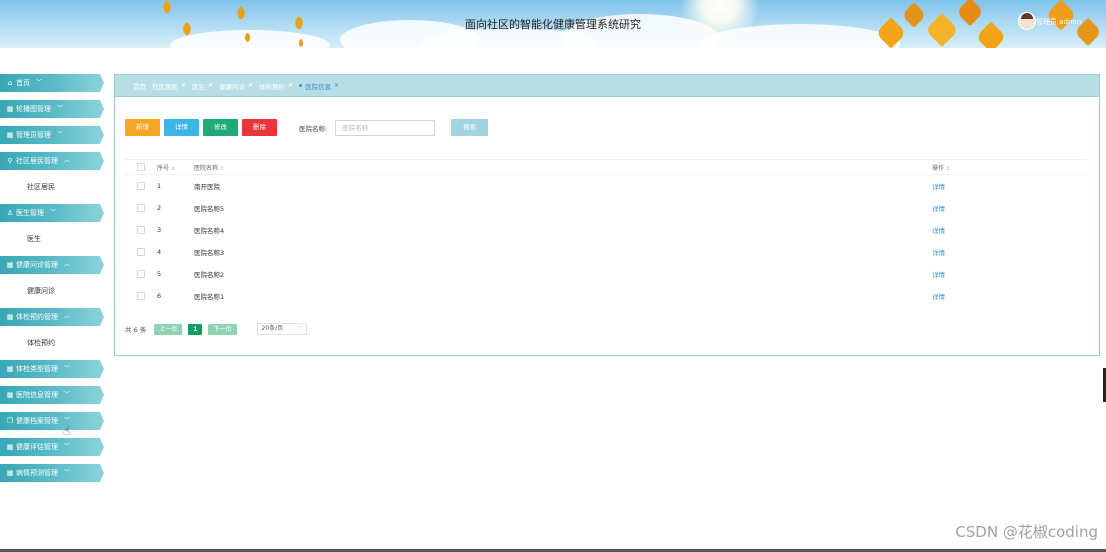  Describe the element at coordinates (209, 253) in the screenshot. I see `cell-name: 医院名称3` at that location.